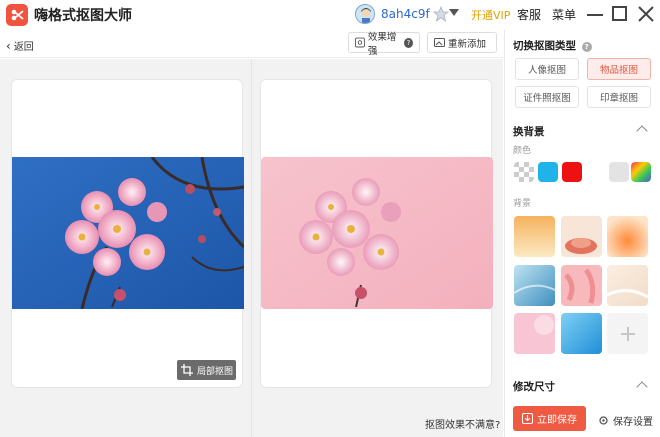  I want to click on readd-label: 重新添加, so click(467, 44).